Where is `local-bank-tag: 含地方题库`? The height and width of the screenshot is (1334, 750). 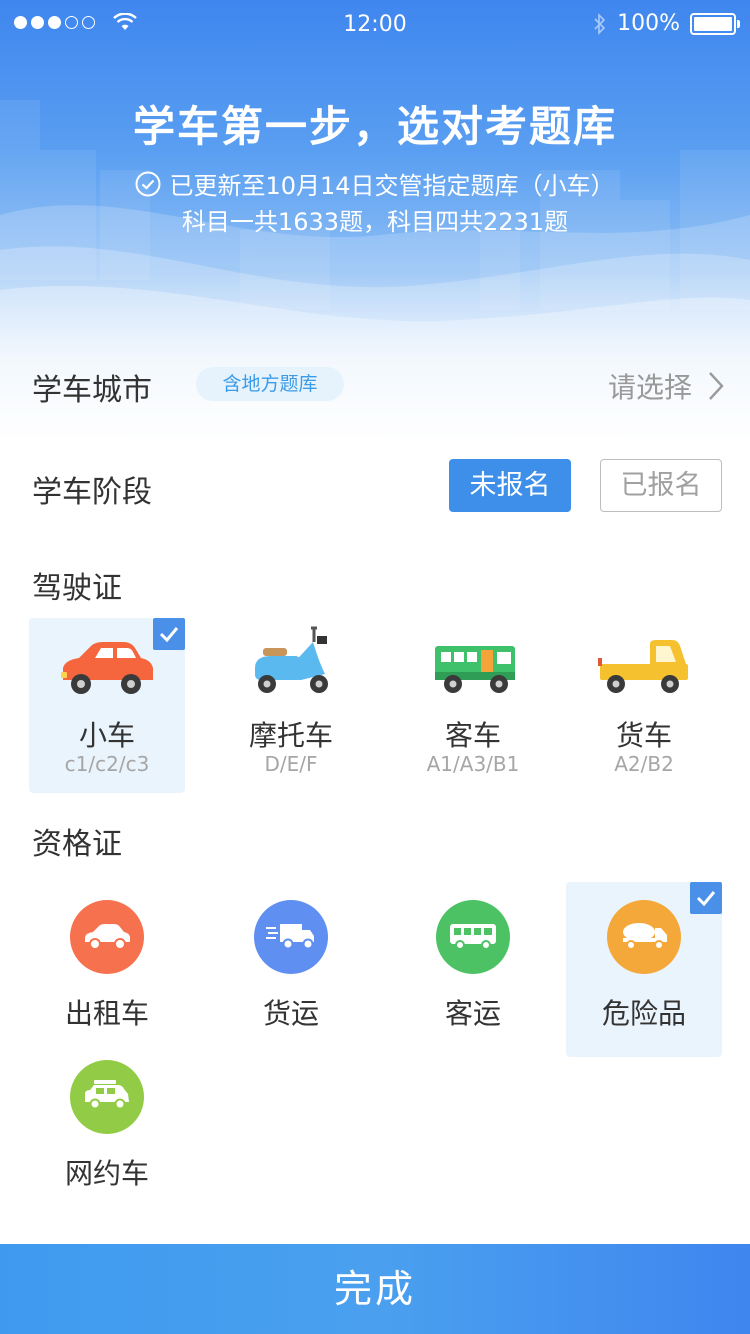 local-bank-tag: 含地方题库 is located at coordinates (270, 384).